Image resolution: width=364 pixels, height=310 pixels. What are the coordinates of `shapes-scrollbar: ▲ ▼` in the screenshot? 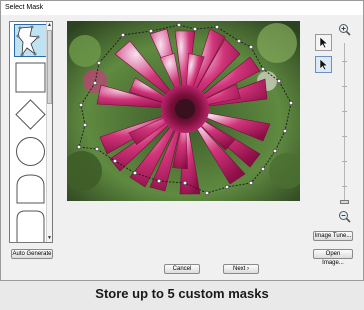 It's located at (49, 132).